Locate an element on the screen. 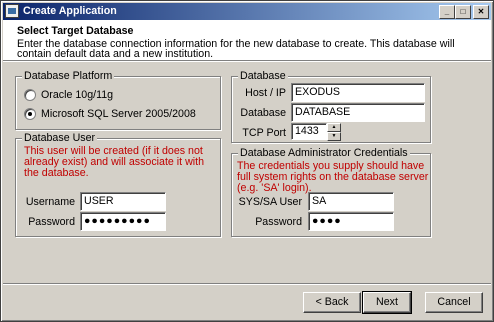 The height and width of the screenshot is (322, 494). back-button: < Back is located at coordinates (332, 302).